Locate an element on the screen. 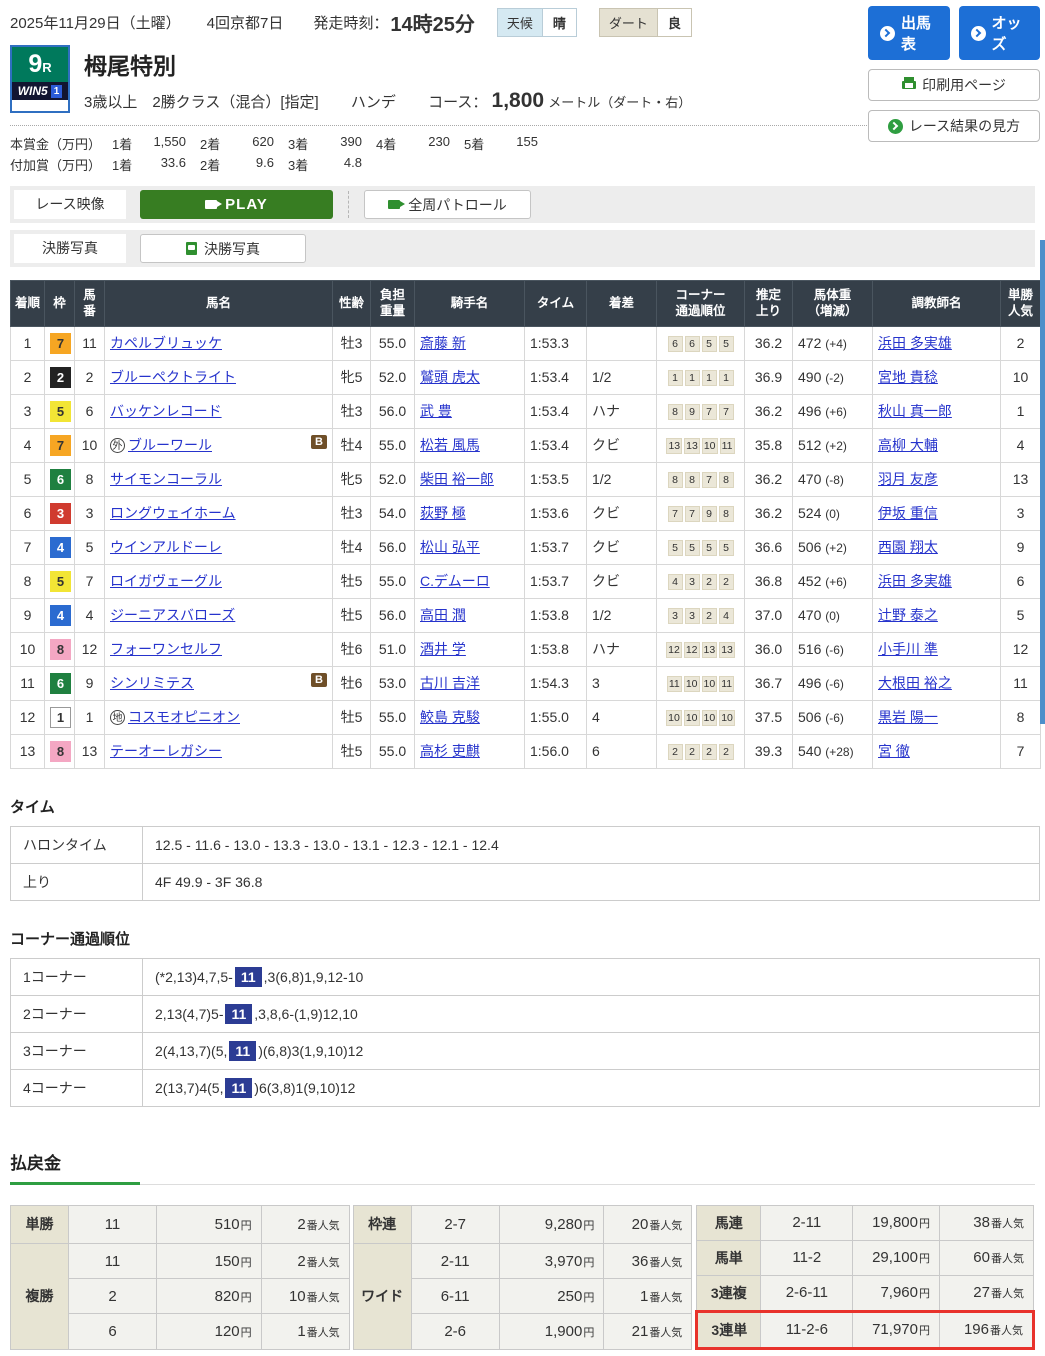 The width and height of the screenshot is (1045, 1356). horse-link: ロイガヴェーグル is located at coordinates (166, 581).